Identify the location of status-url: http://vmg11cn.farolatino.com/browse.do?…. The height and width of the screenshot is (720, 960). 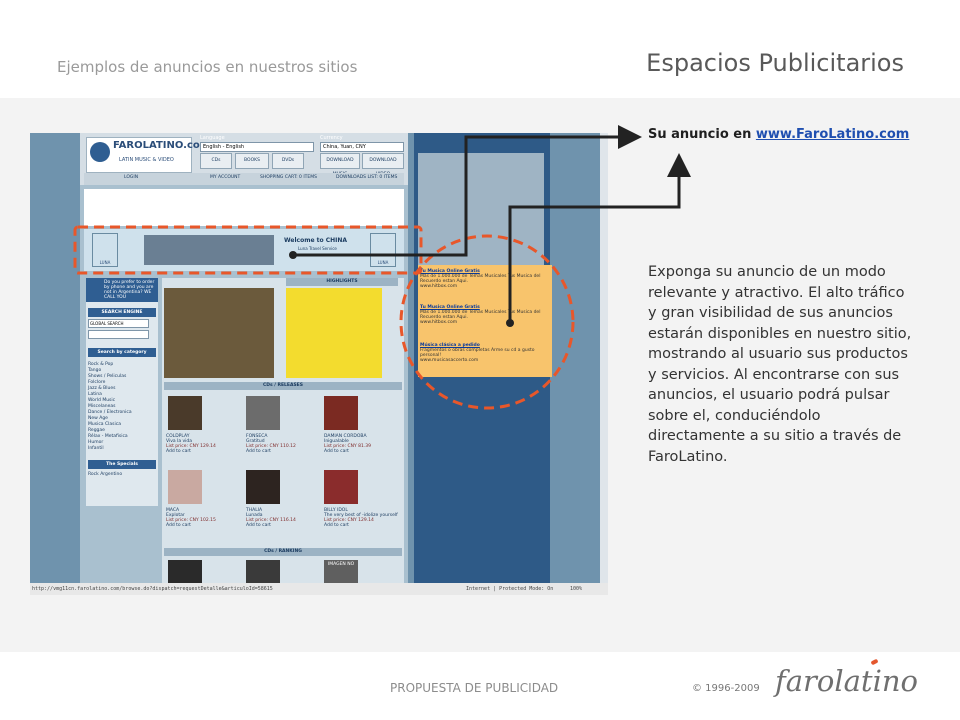
(152, 589).